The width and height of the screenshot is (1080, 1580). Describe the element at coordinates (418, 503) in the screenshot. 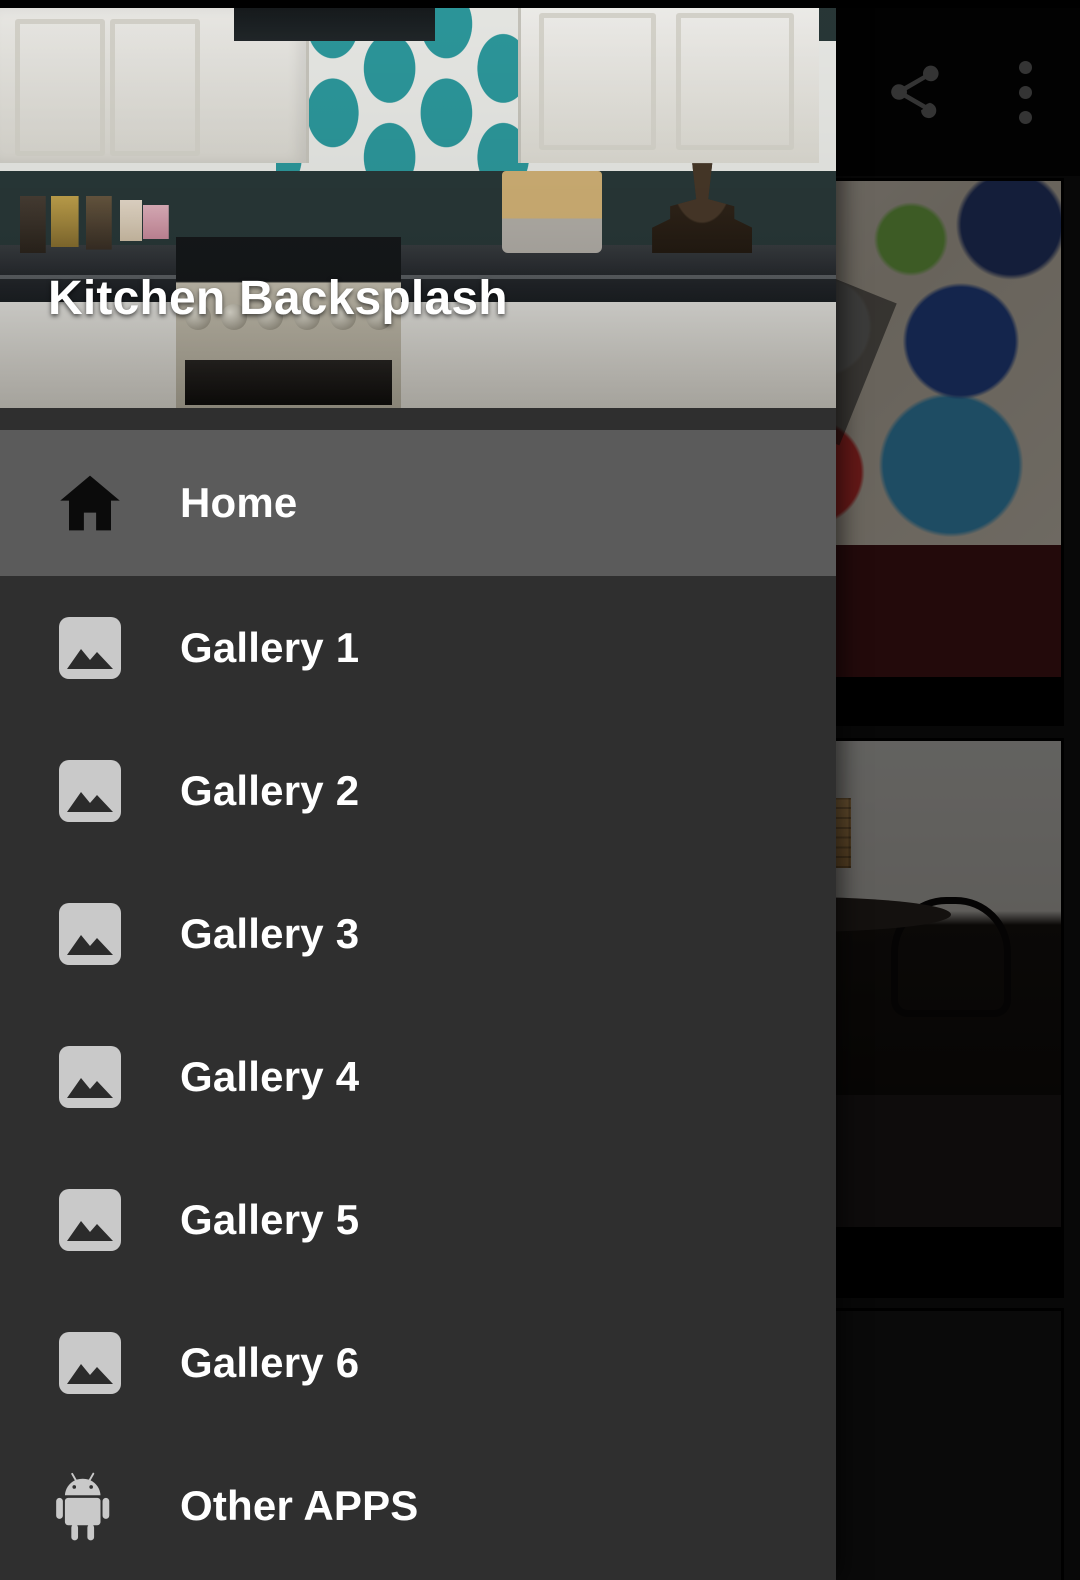

I see `sidebar-item-home: Home` at that location.